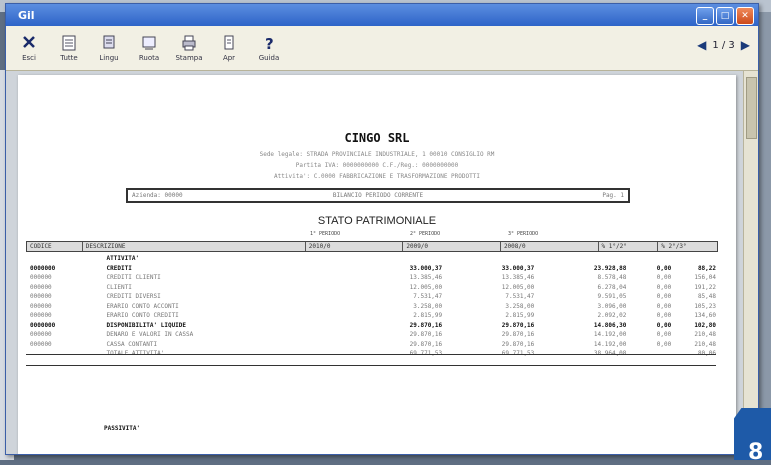 The height and width of the screenshot is (465, 771). Describe the element at coordinates (146, 325) in the screenshot. I see `cell-desc: DISPONIBILITA' LIQUIDE` at that location.